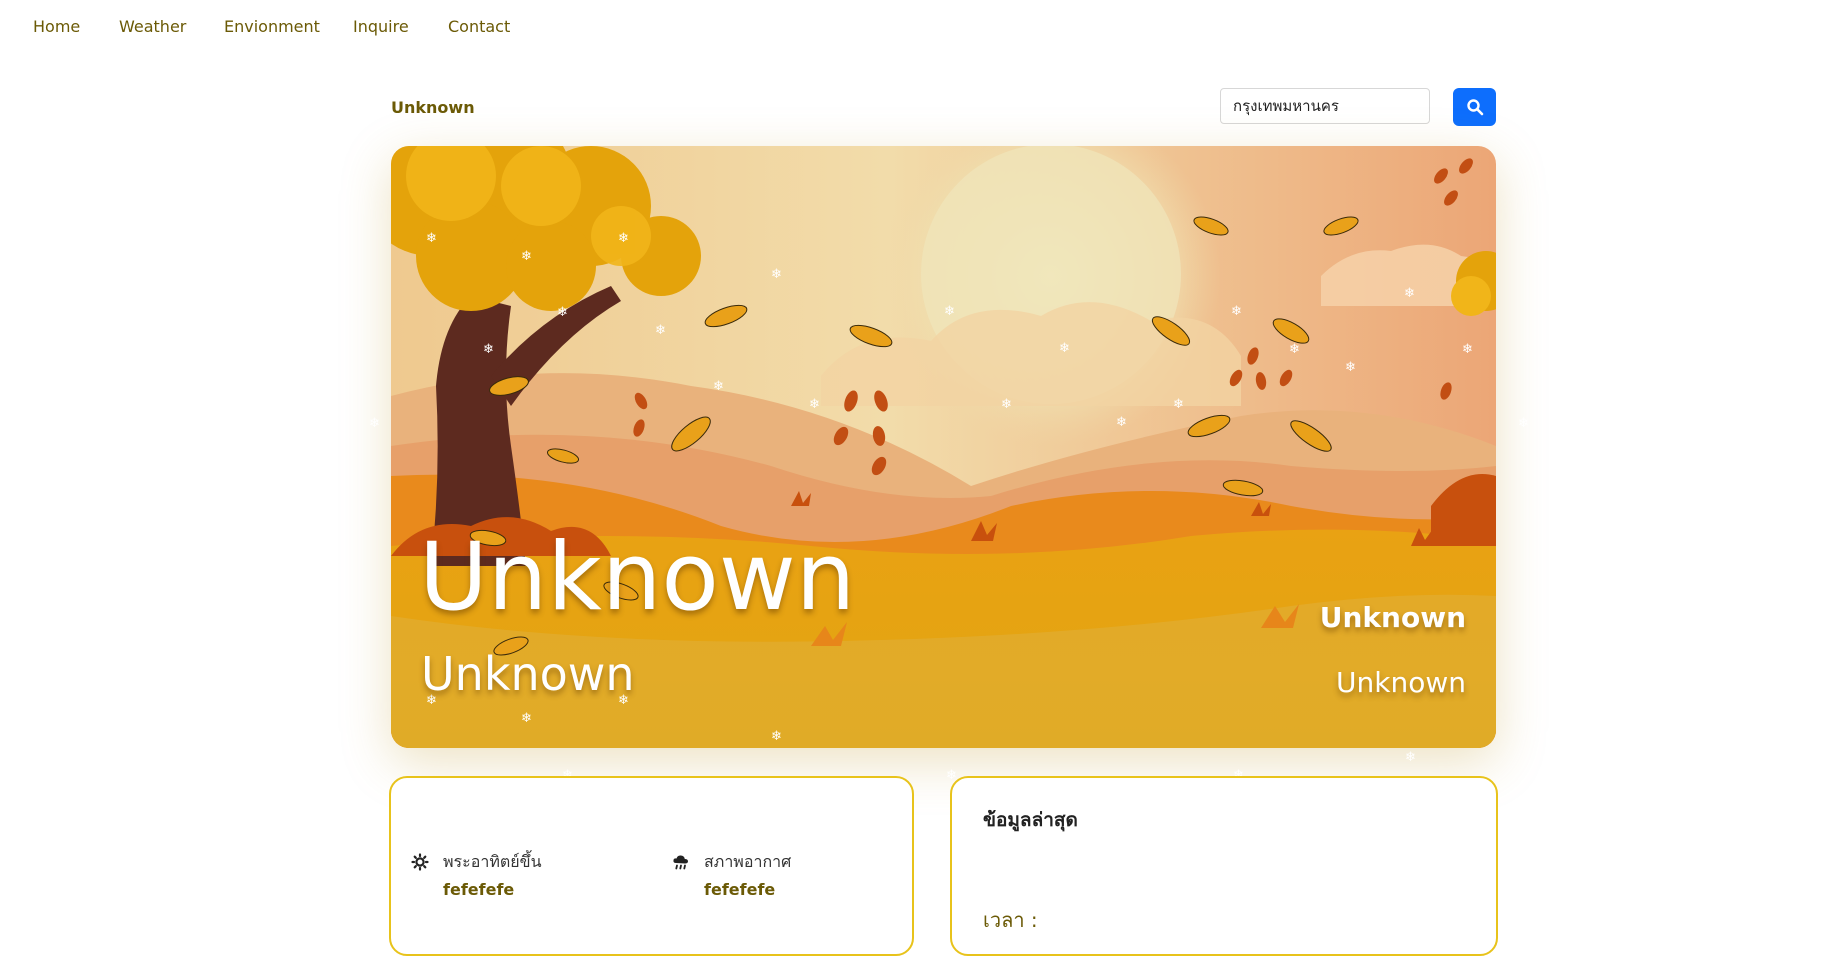 The image size is (1845, 956). What do you see at coordinates (740, 889) in the screenshot?
I see `condition-value: fefefefe` at bounding box center [740, 889].